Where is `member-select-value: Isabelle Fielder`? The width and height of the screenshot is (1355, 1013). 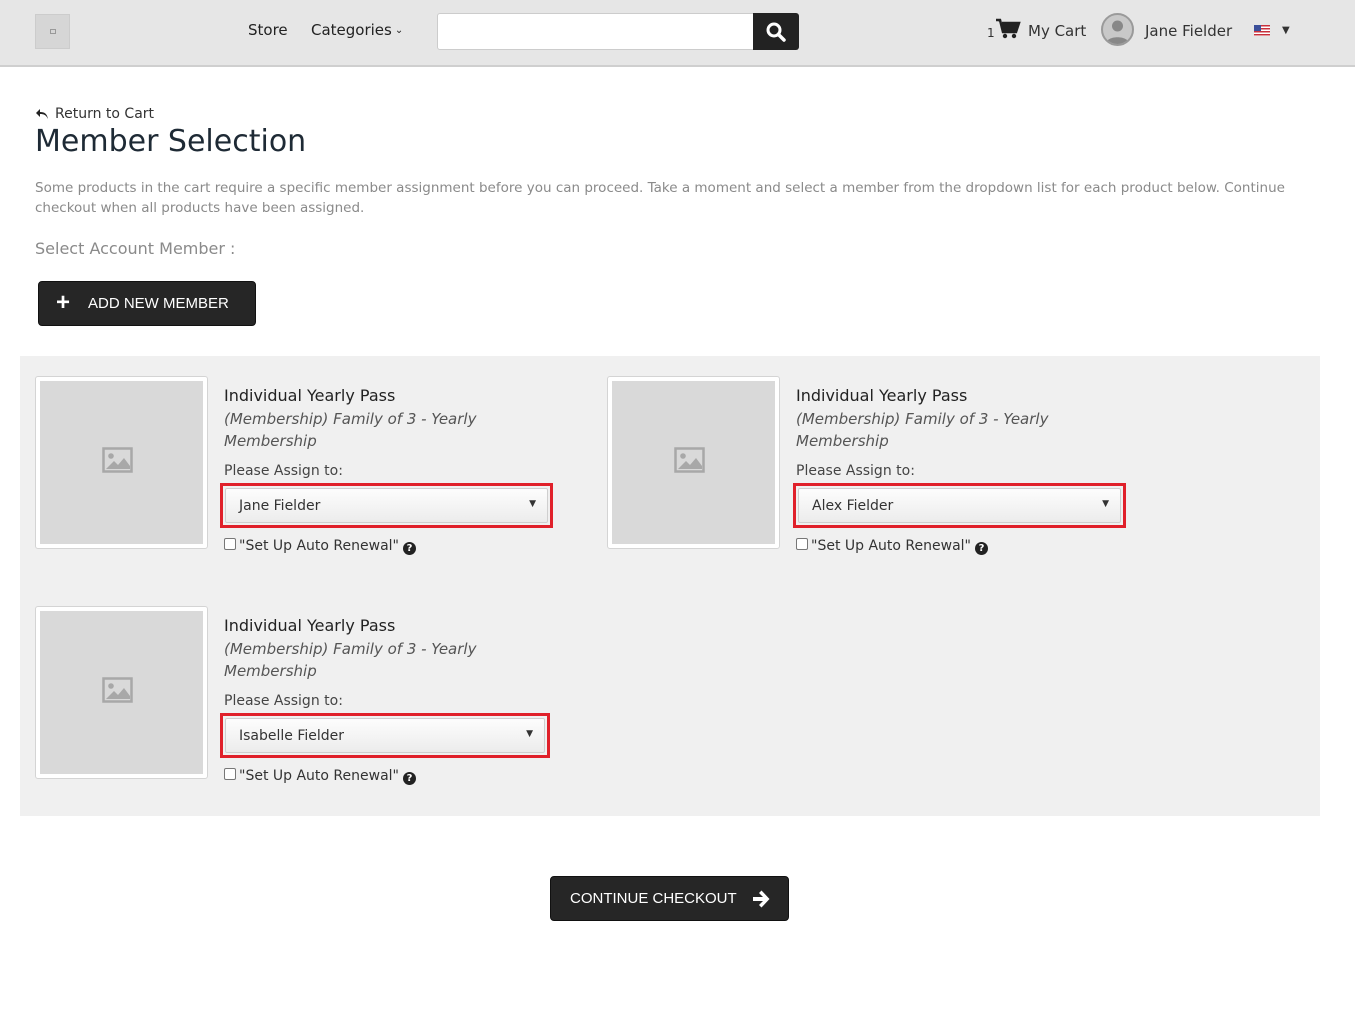
member-select-value: Isabelle Fielder is located at coordinates (292, 736).